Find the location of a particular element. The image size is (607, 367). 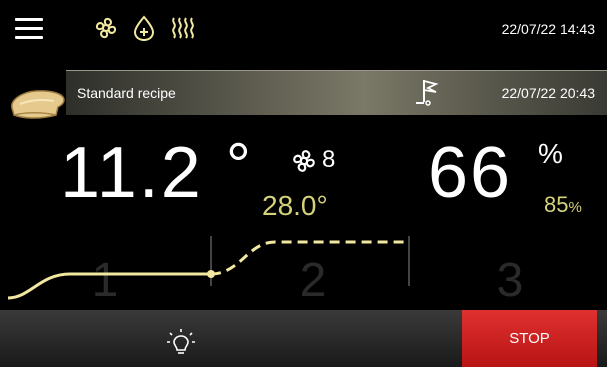

fan-speed-value: 8 is located at coordinates (328, 160).